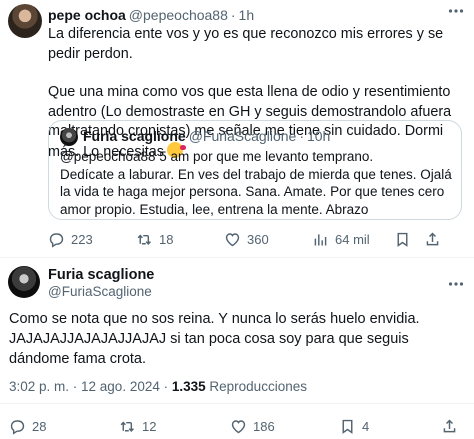 The height and width of the screenshot is (439, 474). Describe the element at coordinates (247, 15) in the screenshot. I see `tweet-time: 1h` at that location.